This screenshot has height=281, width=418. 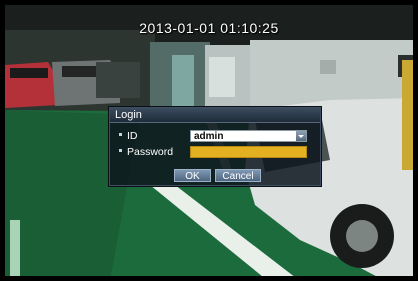 What do you see at coordinates (128, 115) in the screenshot?
I see `dialog-title: Login` at bounding box center [128, 115].